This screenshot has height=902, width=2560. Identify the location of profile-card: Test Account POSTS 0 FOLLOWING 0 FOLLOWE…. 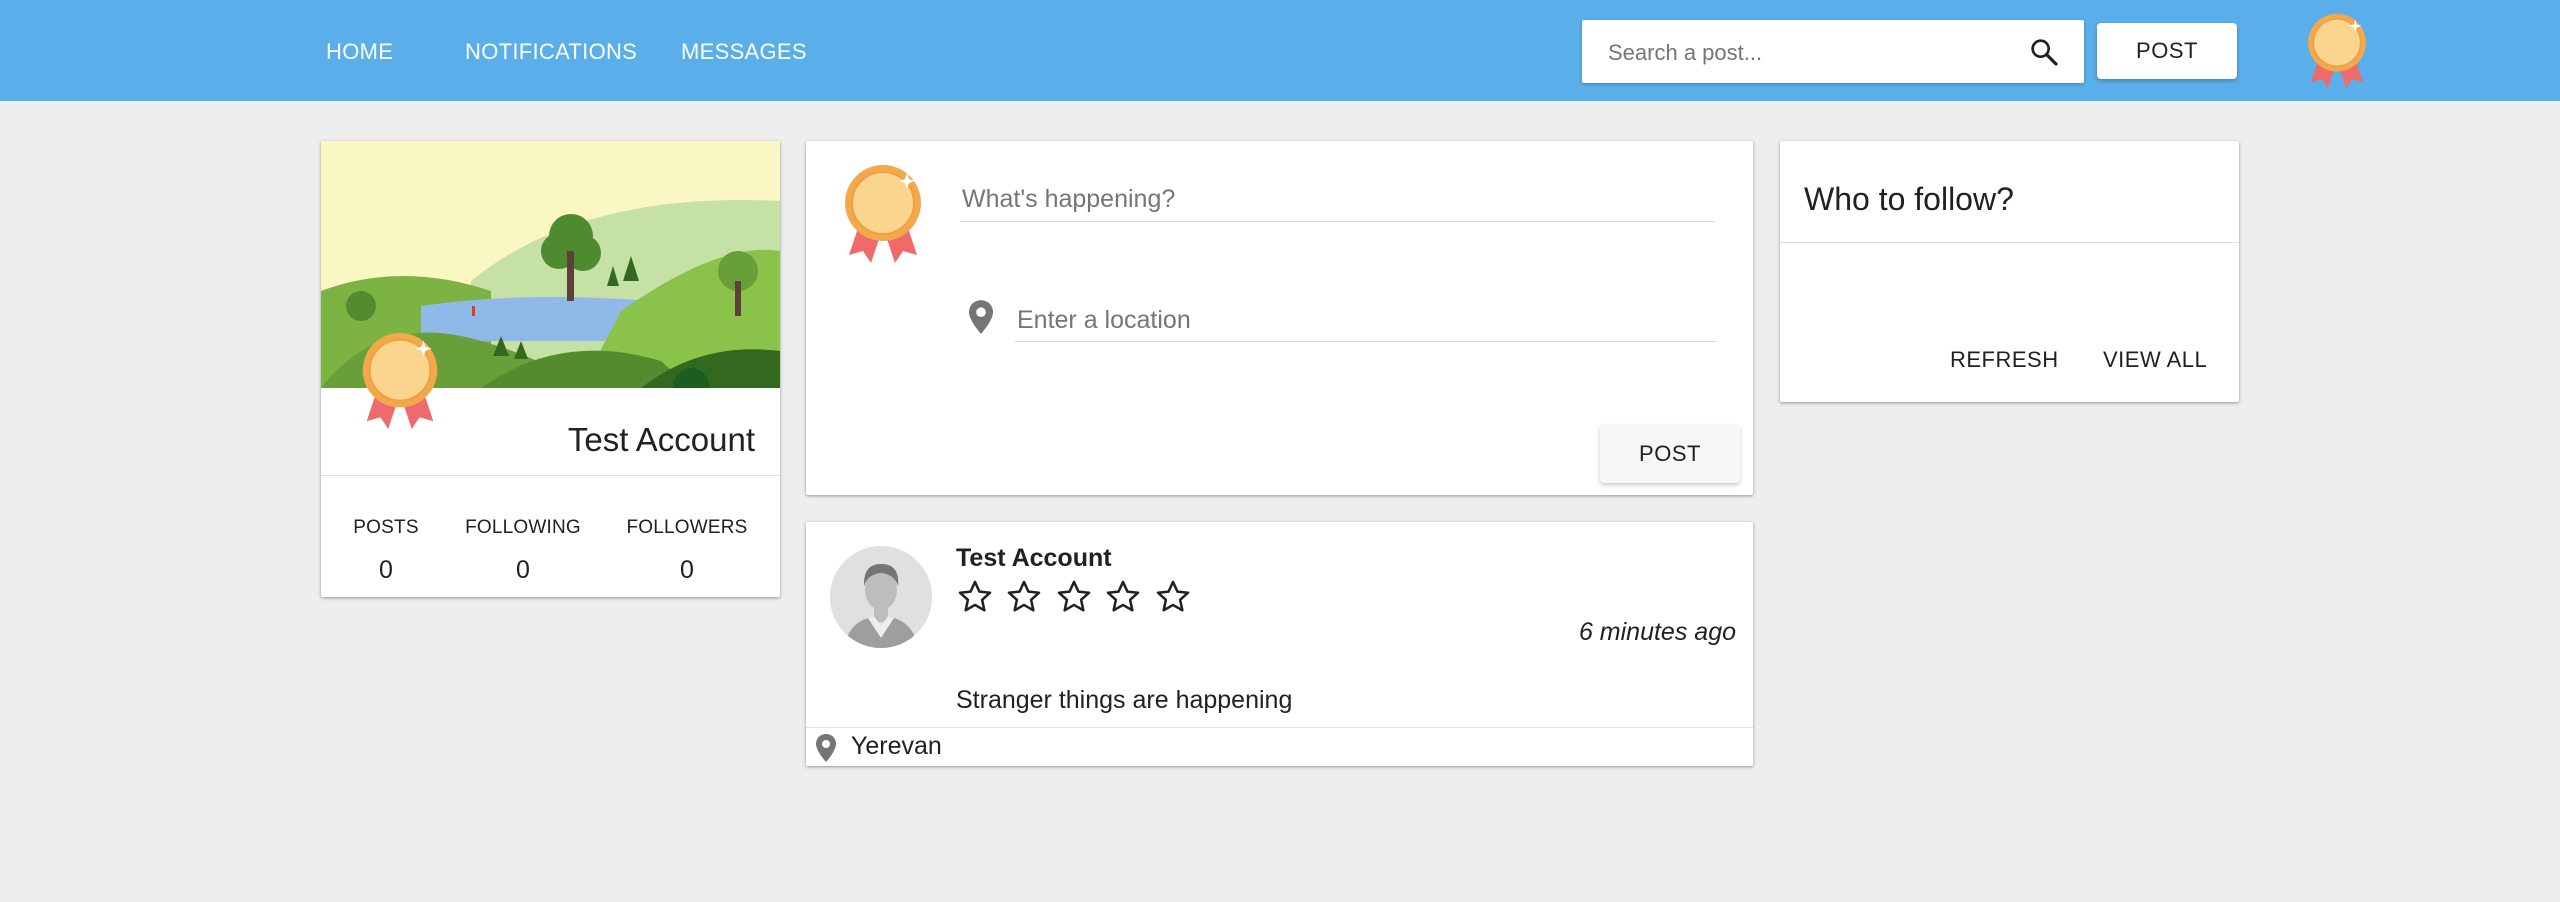
(550, 369).